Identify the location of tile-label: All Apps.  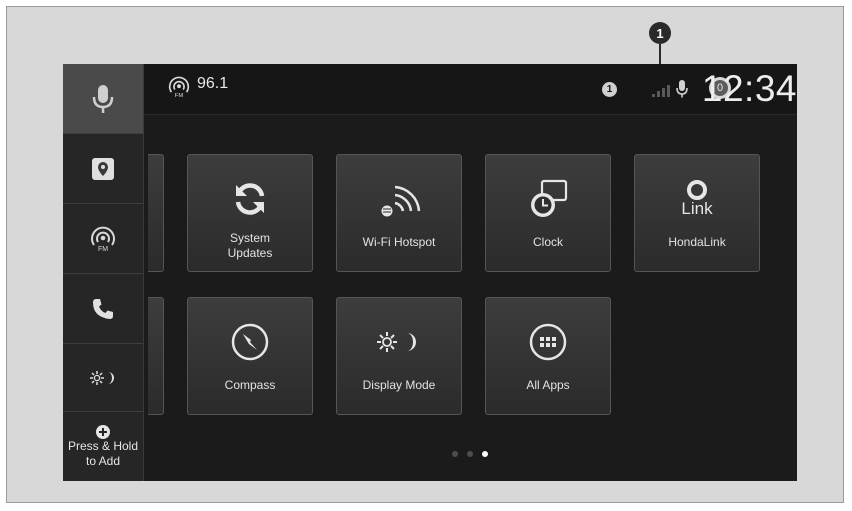
(548, 385).